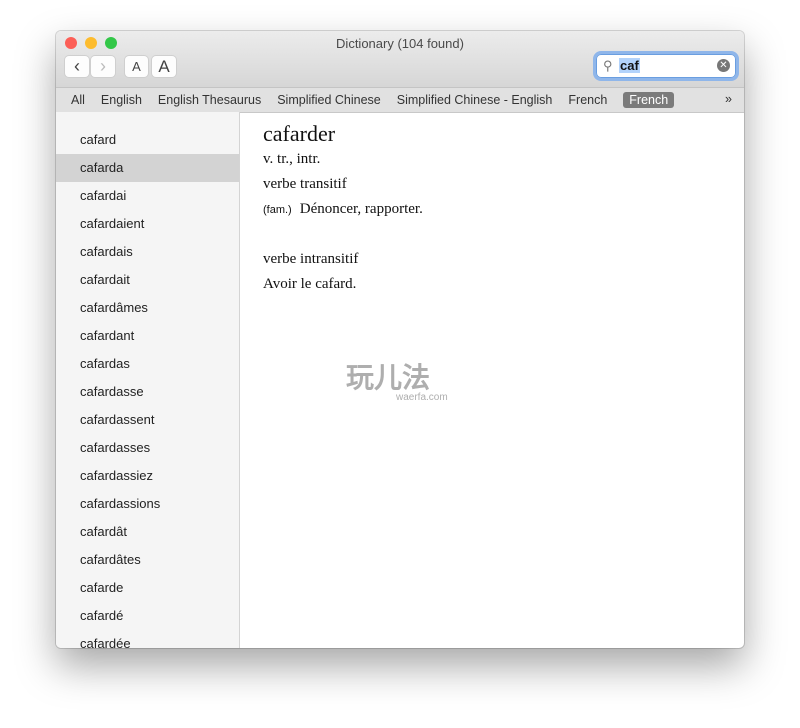 Image resolution: width=800 pixels, height=728 pixels. What do you see at coordinates (475, 100) in the screenshot?
I see `tab-simplified-chinese-english: Simplified Chinese - English` at bounding box center [475, 100].